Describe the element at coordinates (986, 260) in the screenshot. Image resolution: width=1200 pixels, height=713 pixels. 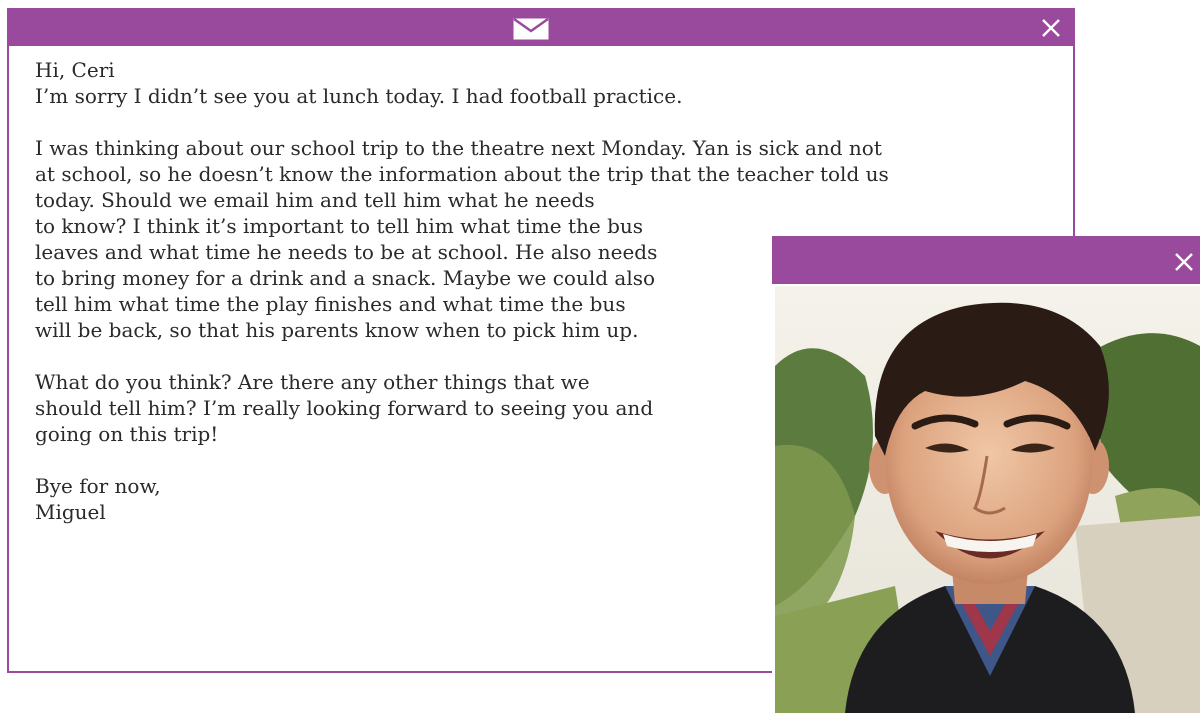
I see `photo-titlebar` at that location.